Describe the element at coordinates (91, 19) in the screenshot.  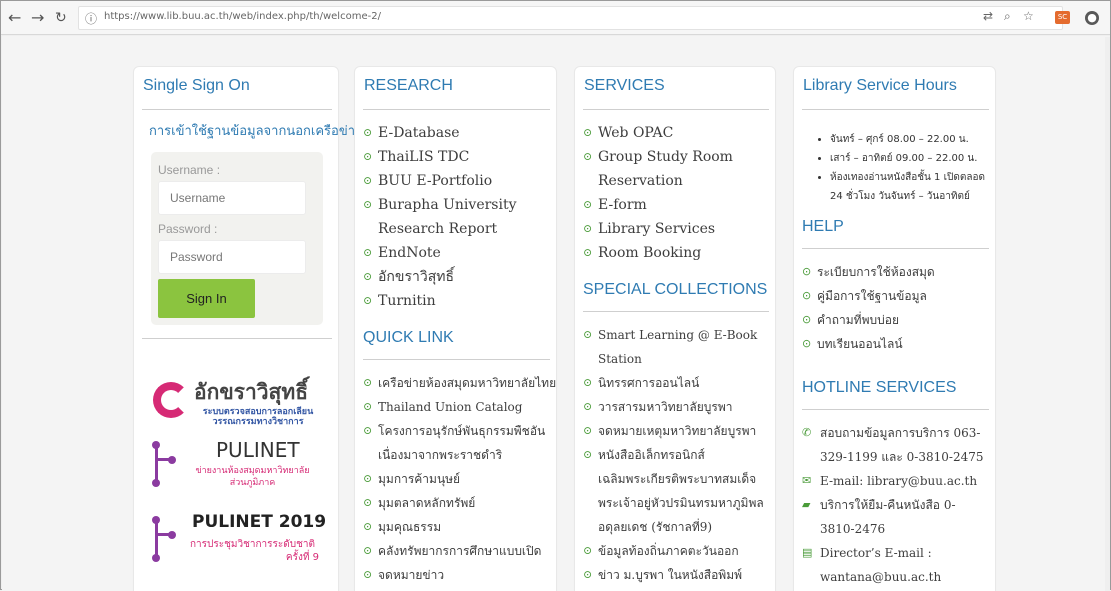
I see `info-icon: ⓘ` at that location.